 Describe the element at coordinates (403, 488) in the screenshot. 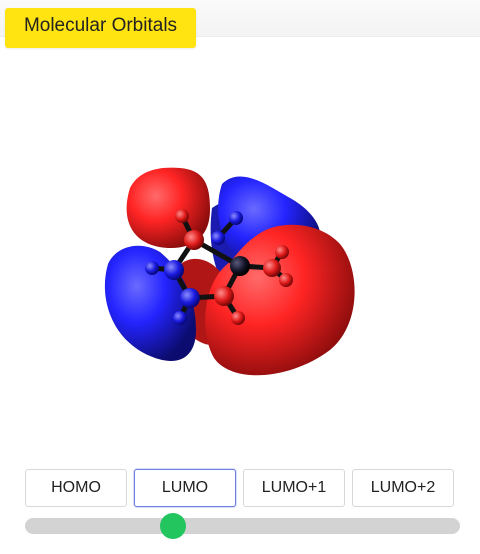

I see `orbital-button-lumo-plus-2: LUMO+2` at that location.